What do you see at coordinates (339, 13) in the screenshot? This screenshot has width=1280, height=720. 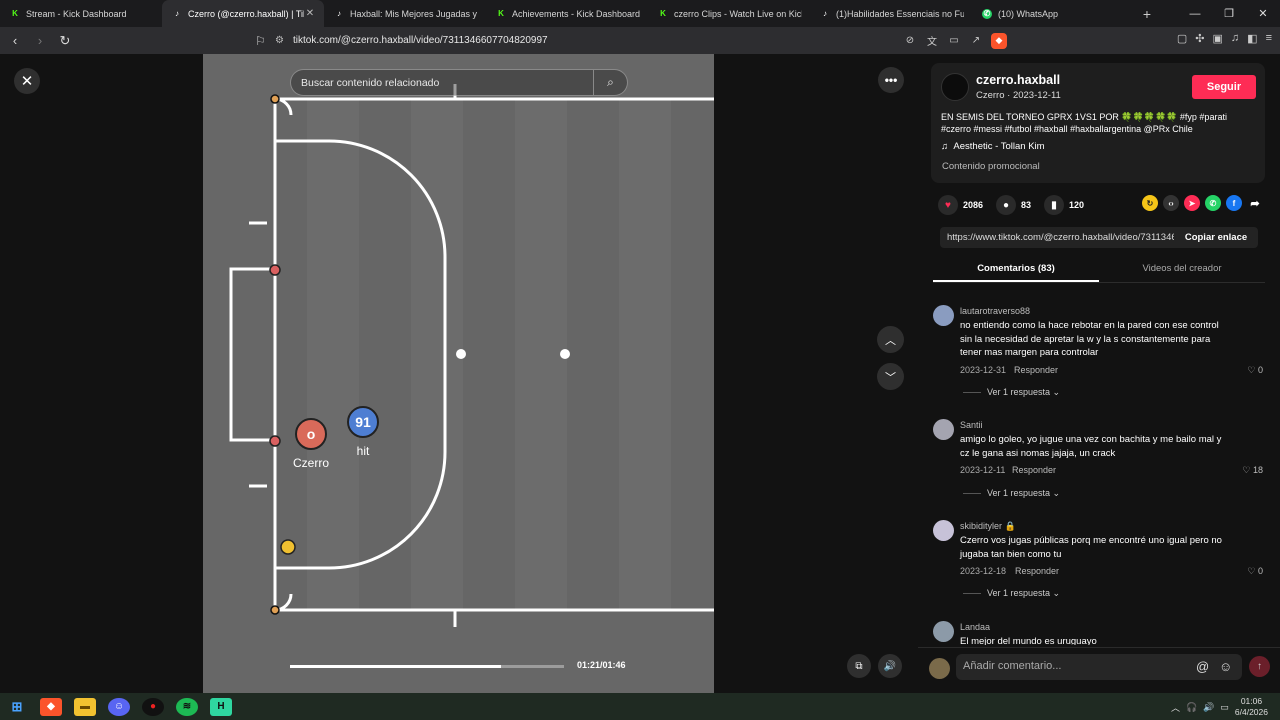 I see `tiktok-icon: ♪` at bounding box center [339, 13].